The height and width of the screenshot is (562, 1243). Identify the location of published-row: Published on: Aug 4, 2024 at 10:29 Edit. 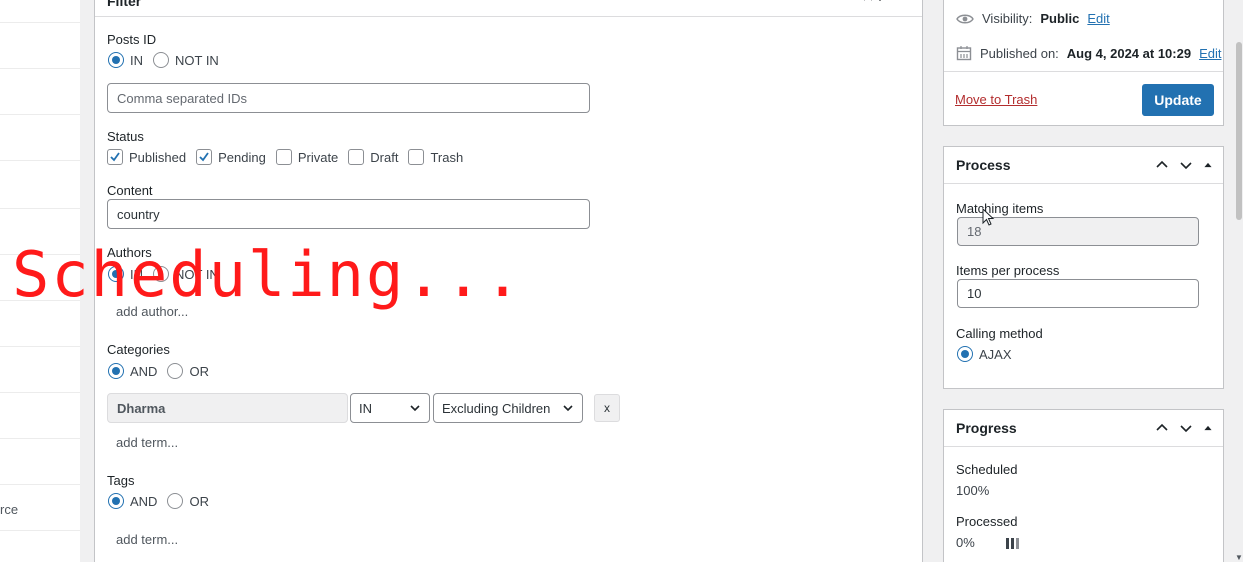
(1088, 53).